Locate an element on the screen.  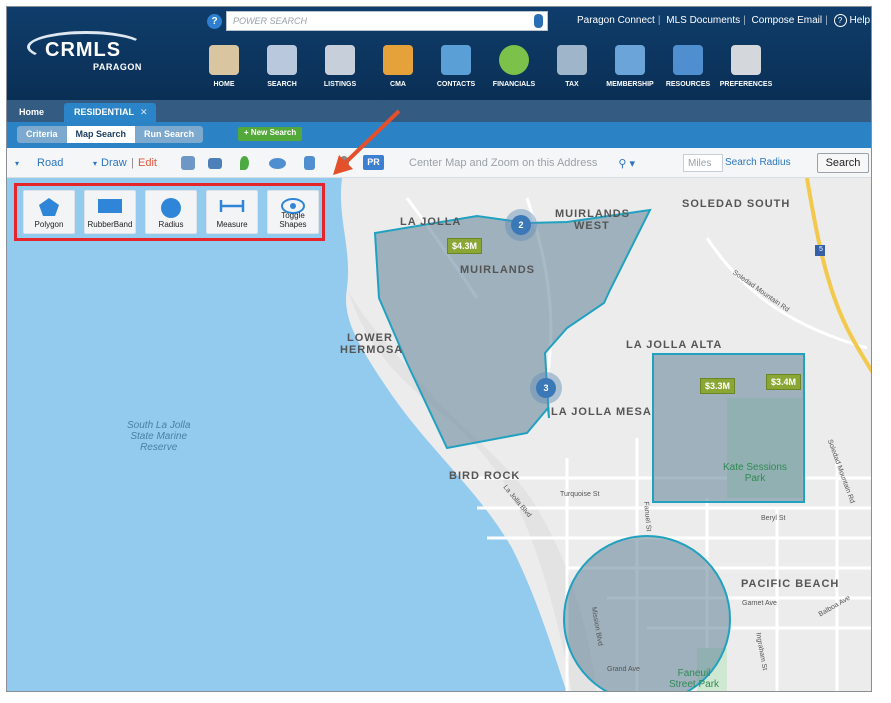
listings-layer-icon is located at coordinates (188, 163).